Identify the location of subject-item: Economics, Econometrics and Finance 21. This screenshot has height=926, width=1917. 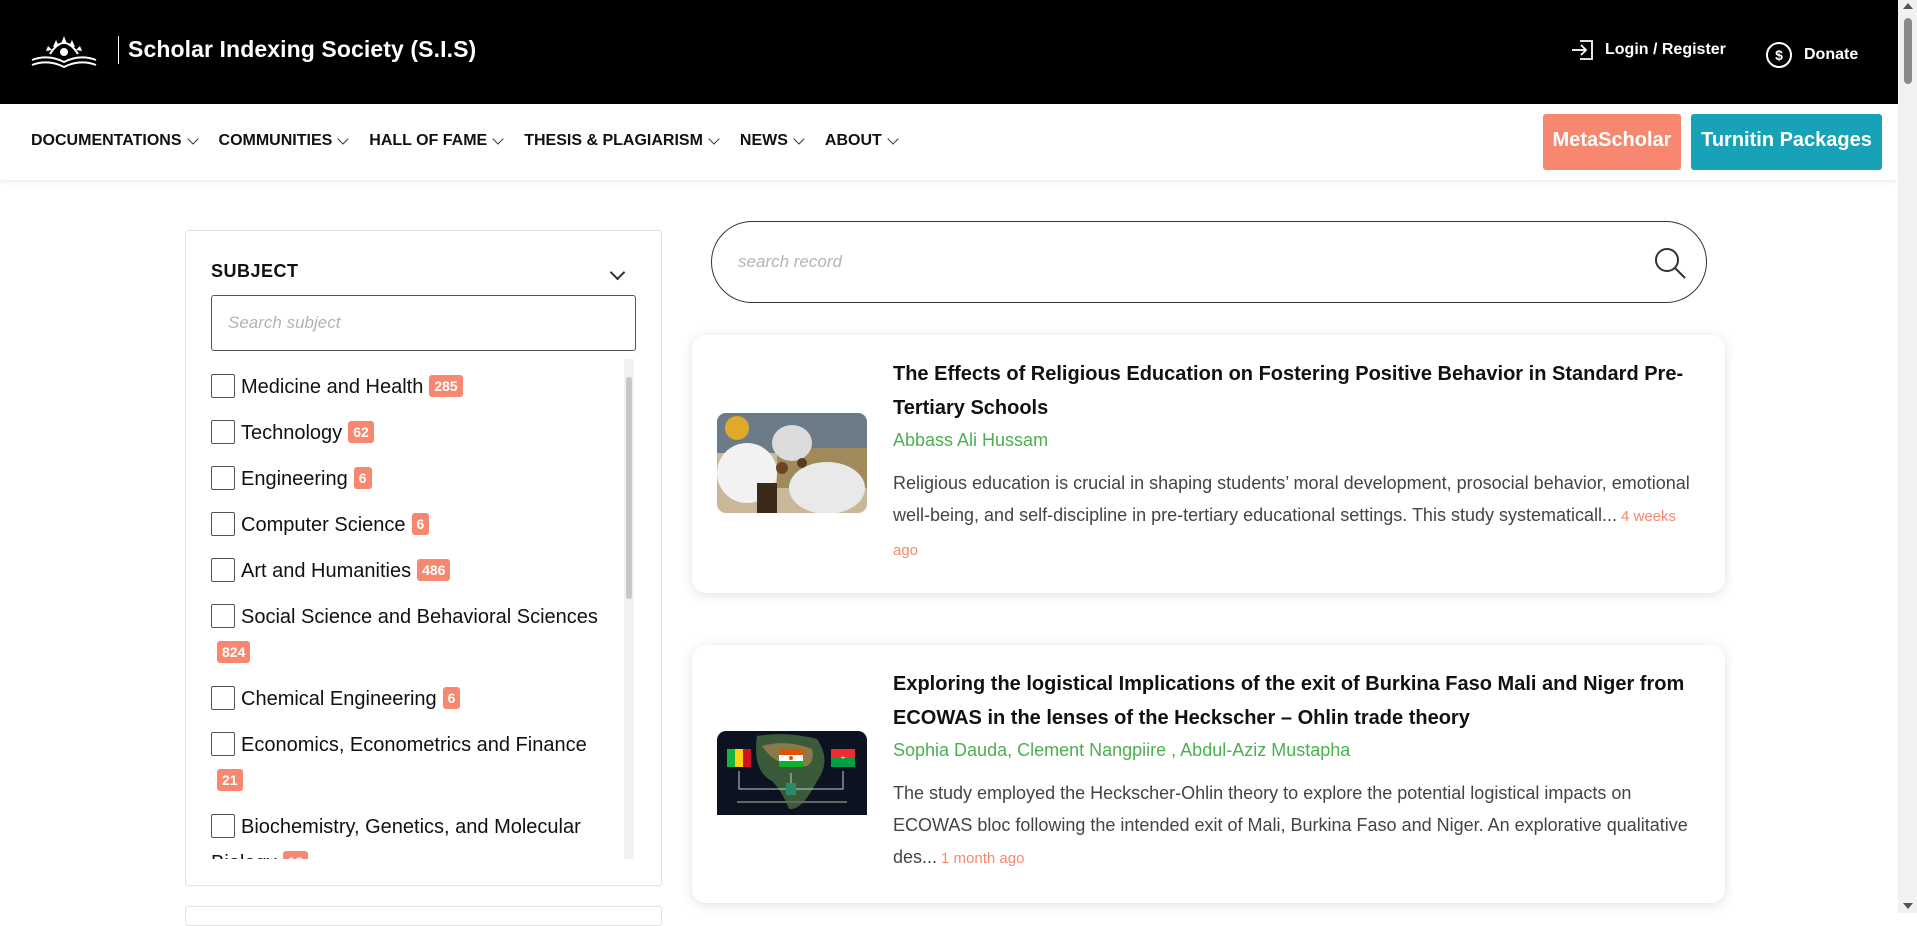
(411, 763).